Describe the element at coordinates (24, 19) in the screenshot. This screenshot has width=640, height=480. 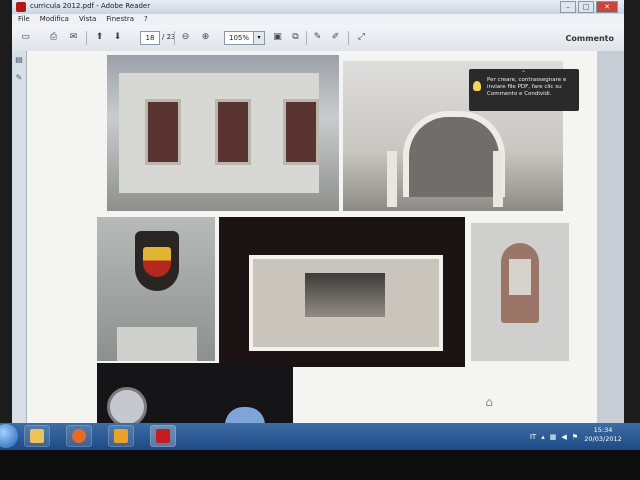
I see `menu-file: File` at that location.